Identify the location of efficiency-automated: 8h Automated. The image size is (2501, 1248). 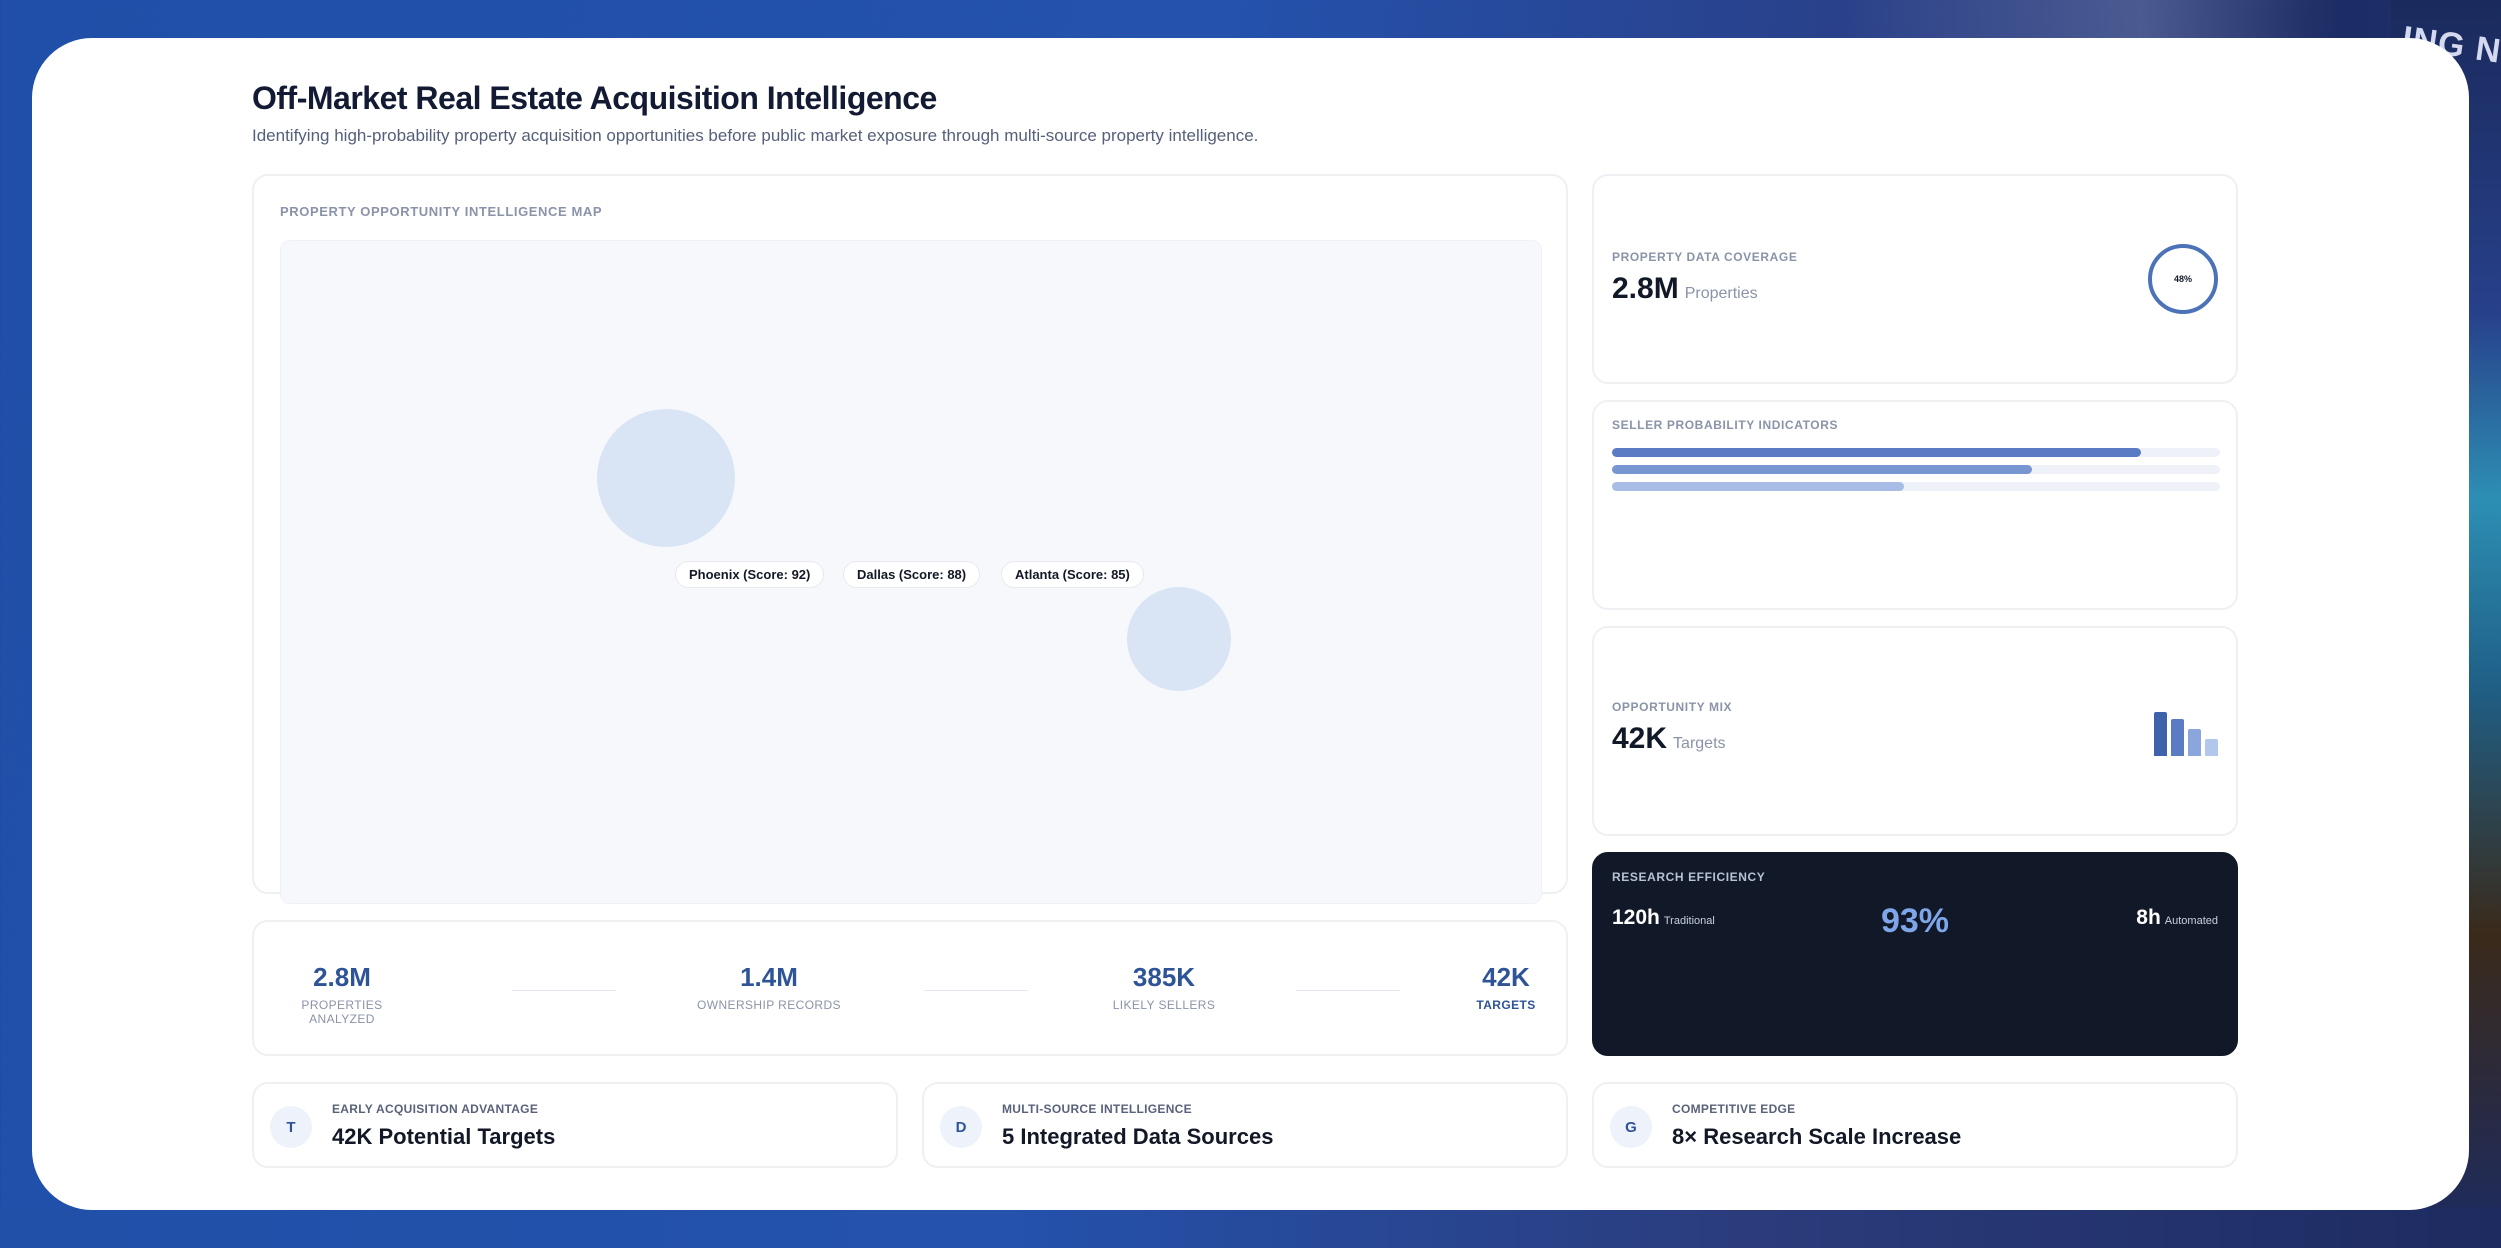
(2177, 918).